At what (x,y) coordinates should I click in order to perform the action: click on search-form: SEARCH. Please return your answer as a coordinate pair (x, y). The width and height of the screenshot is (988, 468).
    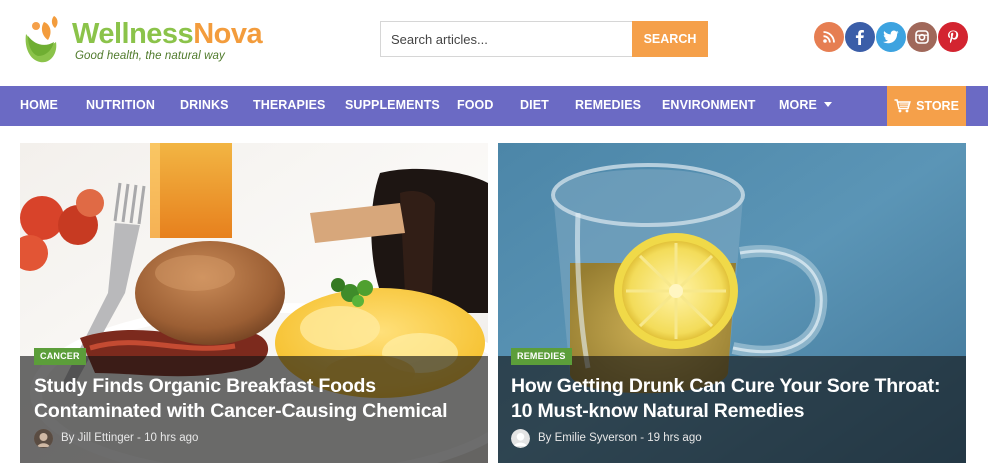
    Looking at the image, I should click on (544, 39).